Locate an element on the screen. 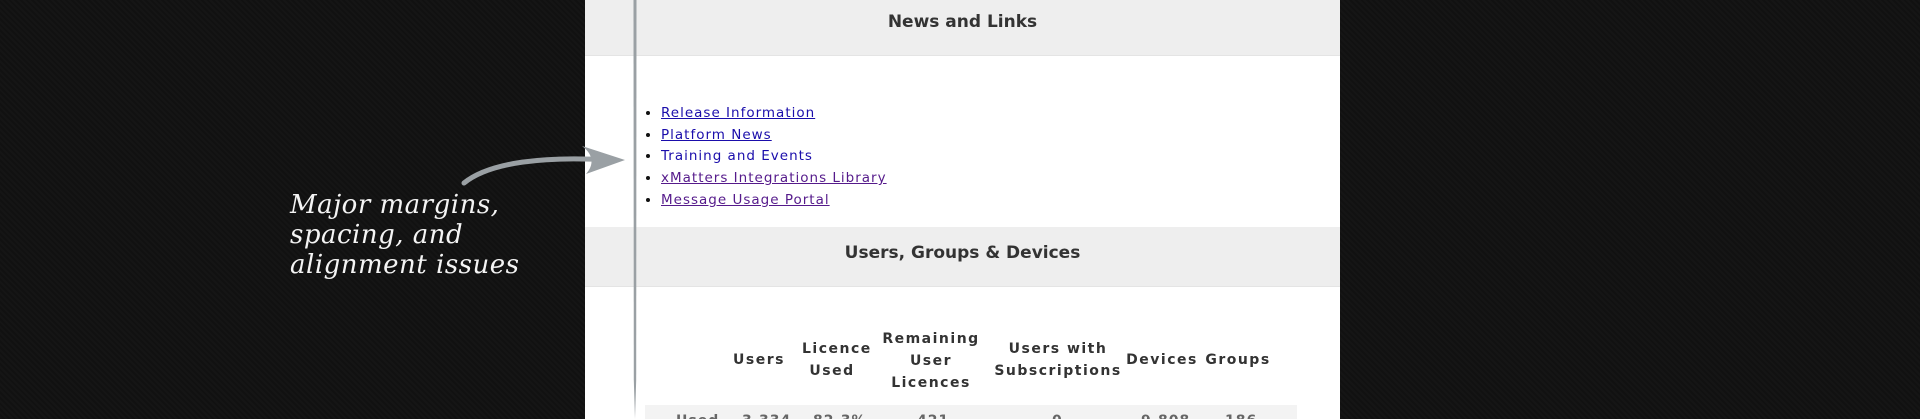  column-header-devices: Devices is located at coordinates (1162, 360).